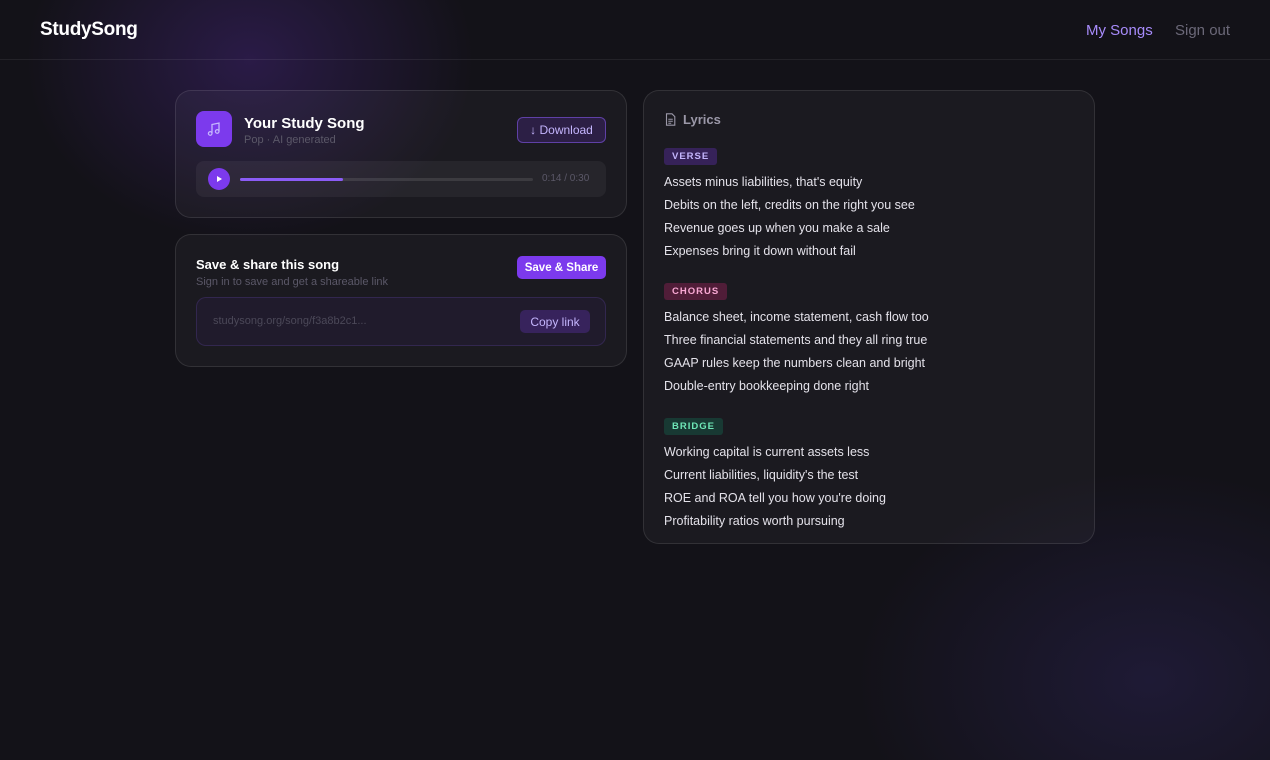 This screenshot has height=760, width=1270. Describe the element at coordinates (767, 452) in the screenshot. I see `lyric-line: Working capital is current assets less` at that location.